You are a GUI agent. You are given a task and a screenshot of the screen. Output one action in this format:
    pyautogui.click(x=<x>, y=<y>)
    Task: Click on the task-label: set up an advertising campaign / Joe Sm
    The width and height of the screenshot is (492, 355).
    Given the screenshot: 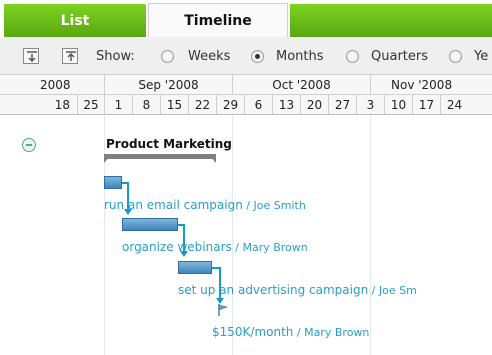 What is the action you would take?
    pyautogui.click(x=297, y=290)
    